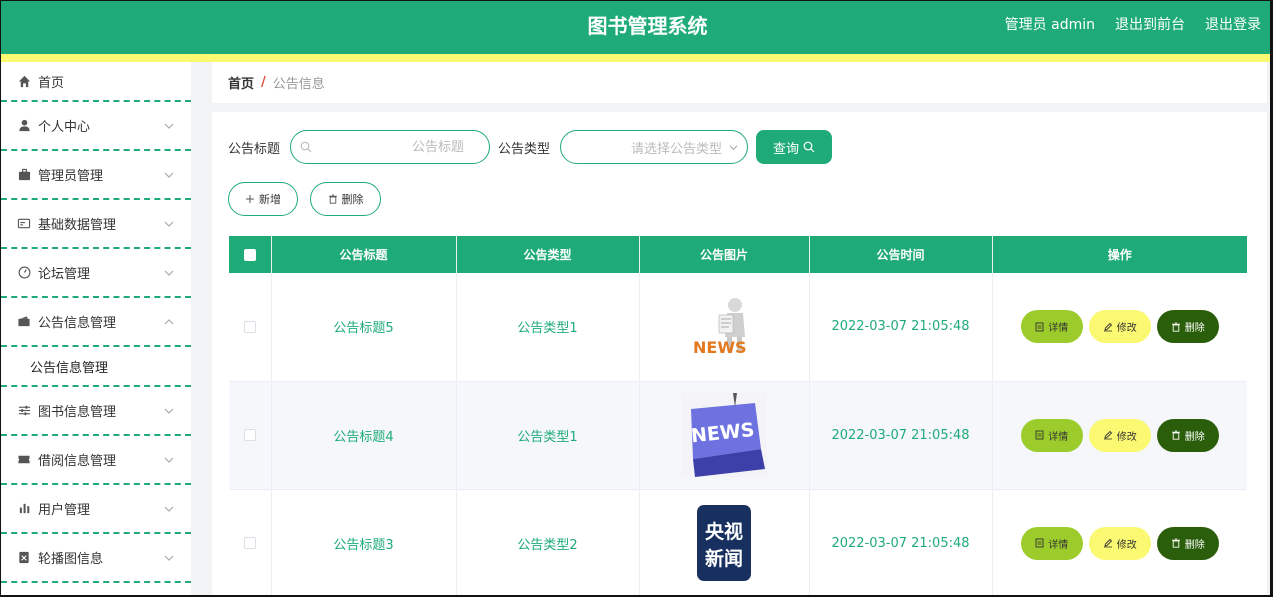  I want to click on title-search-input, so click(390, 147).